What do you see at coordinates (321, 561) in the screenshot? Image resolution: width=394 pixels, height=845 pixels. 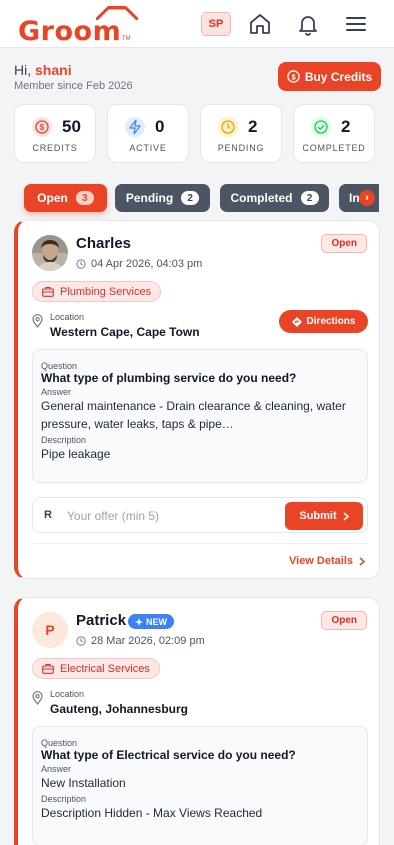 I see `view-details-label: View Details` at bounding box center [321, 561].